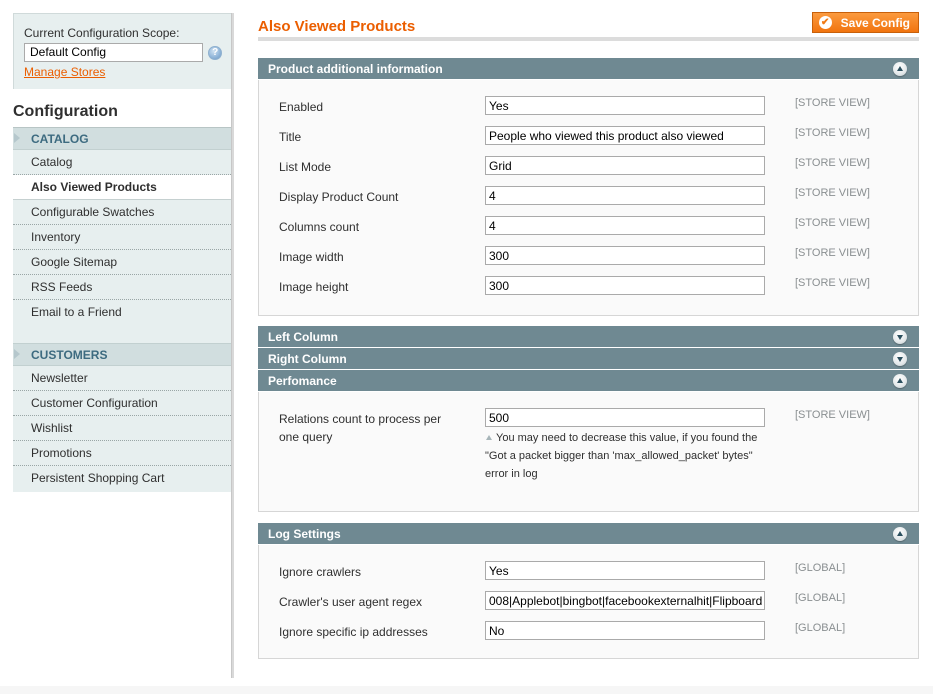  What do you see at coordinates (353, 632) in the screenshot?
I see `field-label: Ignore specific ip addresses` at bounding box center [353, 632].